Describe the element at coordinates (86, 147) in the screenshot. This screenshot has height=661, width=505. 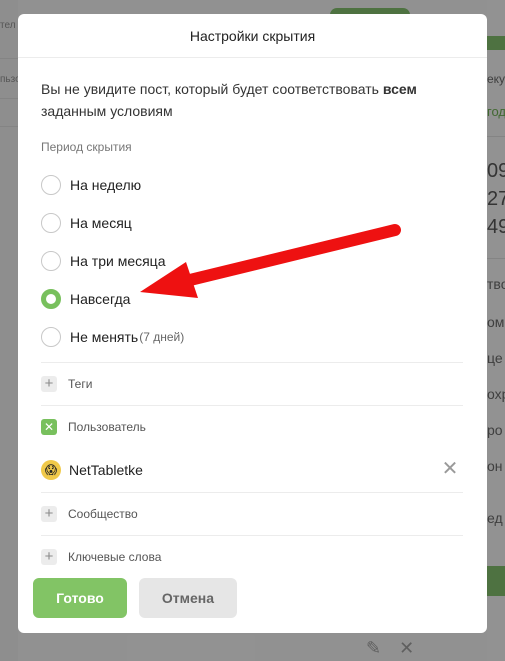
I see `period-label: Период скрытия` at that location.